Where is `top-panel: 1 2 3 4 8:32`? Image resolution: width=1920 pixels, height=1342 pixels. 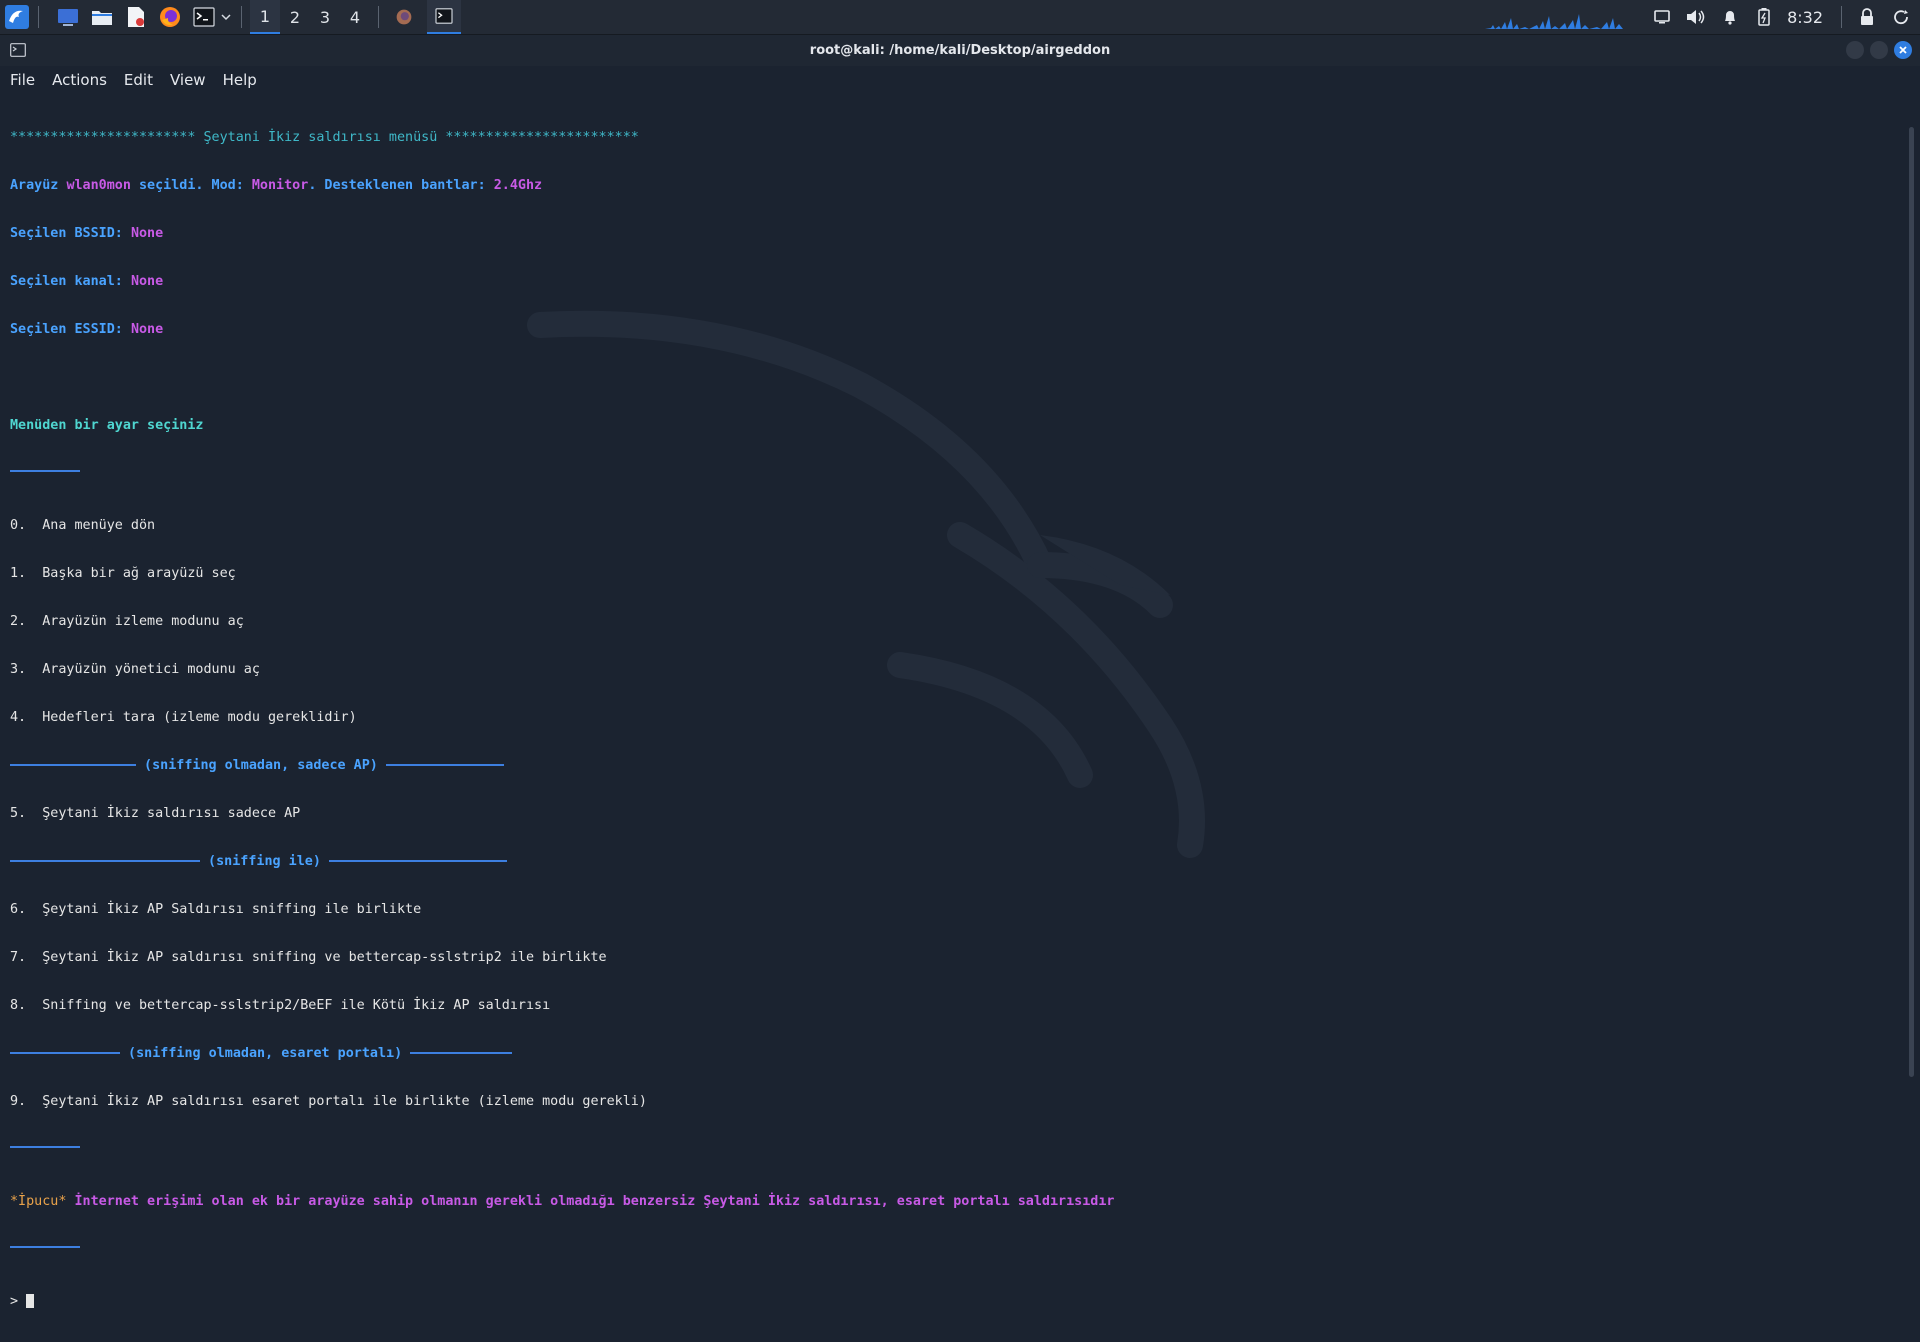
top-panel: 1 2 3 4 8:32 is located at coordinates (960, 17).